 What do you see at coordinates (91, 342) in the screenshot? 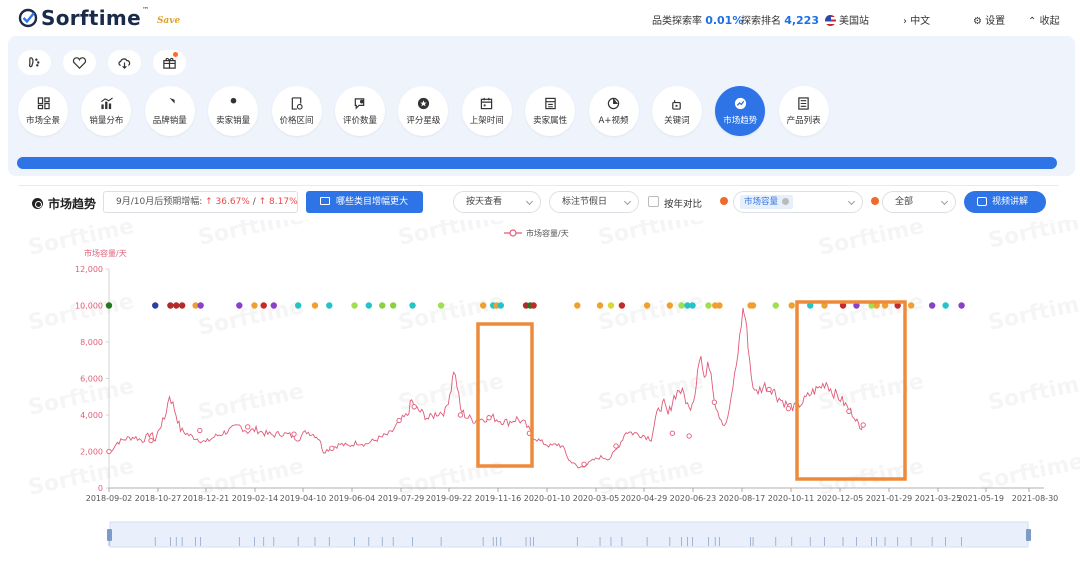
I see `y-tick-label: 8,000` at bounding box center [91, 342].